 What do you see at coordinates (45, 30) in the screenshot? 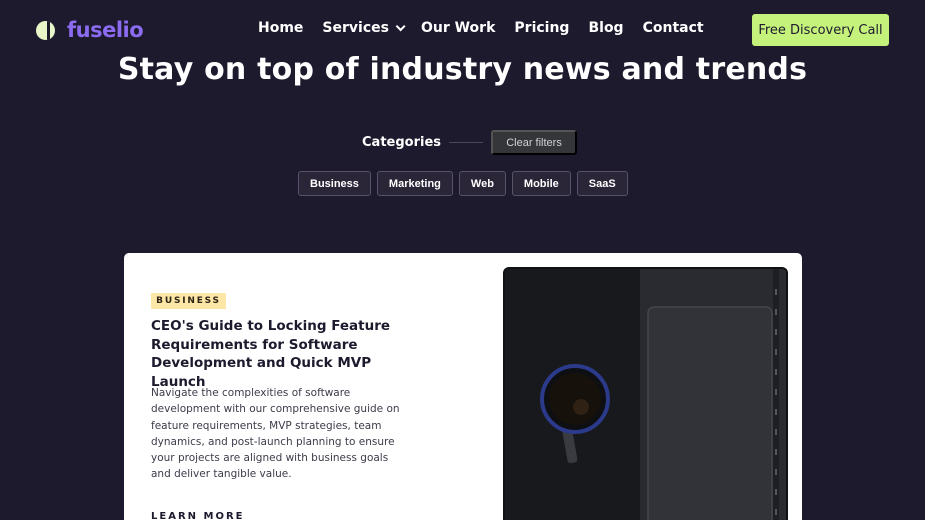
I see `logo-mark-icon` at bounding box center [45, 30].